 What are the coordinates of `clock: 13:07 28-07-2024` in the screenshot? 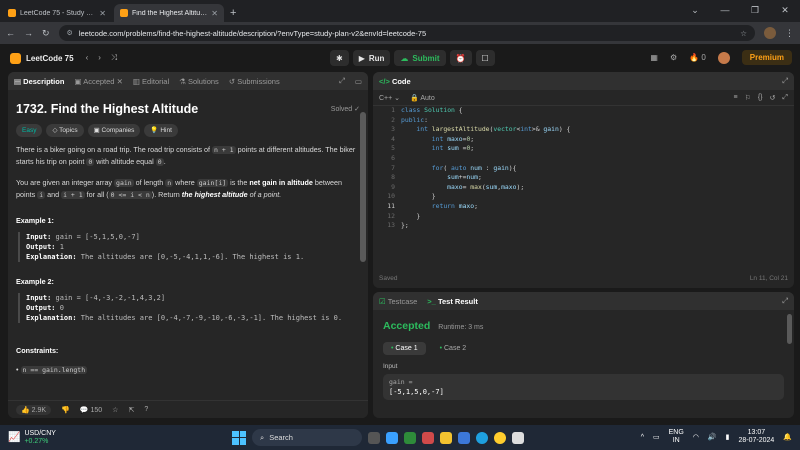 It's located at (756, 437).